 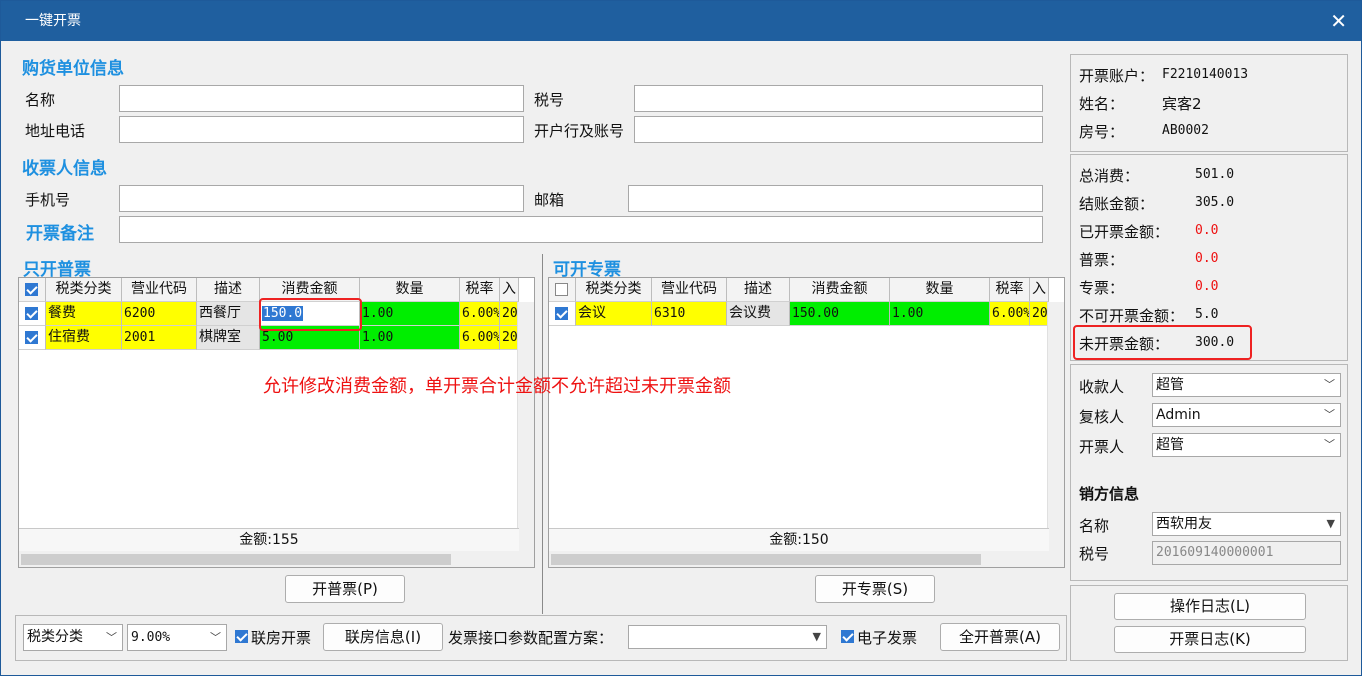 What do you see at coordinates (1000, 637) in the screenshot?
I see `issue-all-normal-button: 全开普票(A)` at bounding box center [1000, 637].